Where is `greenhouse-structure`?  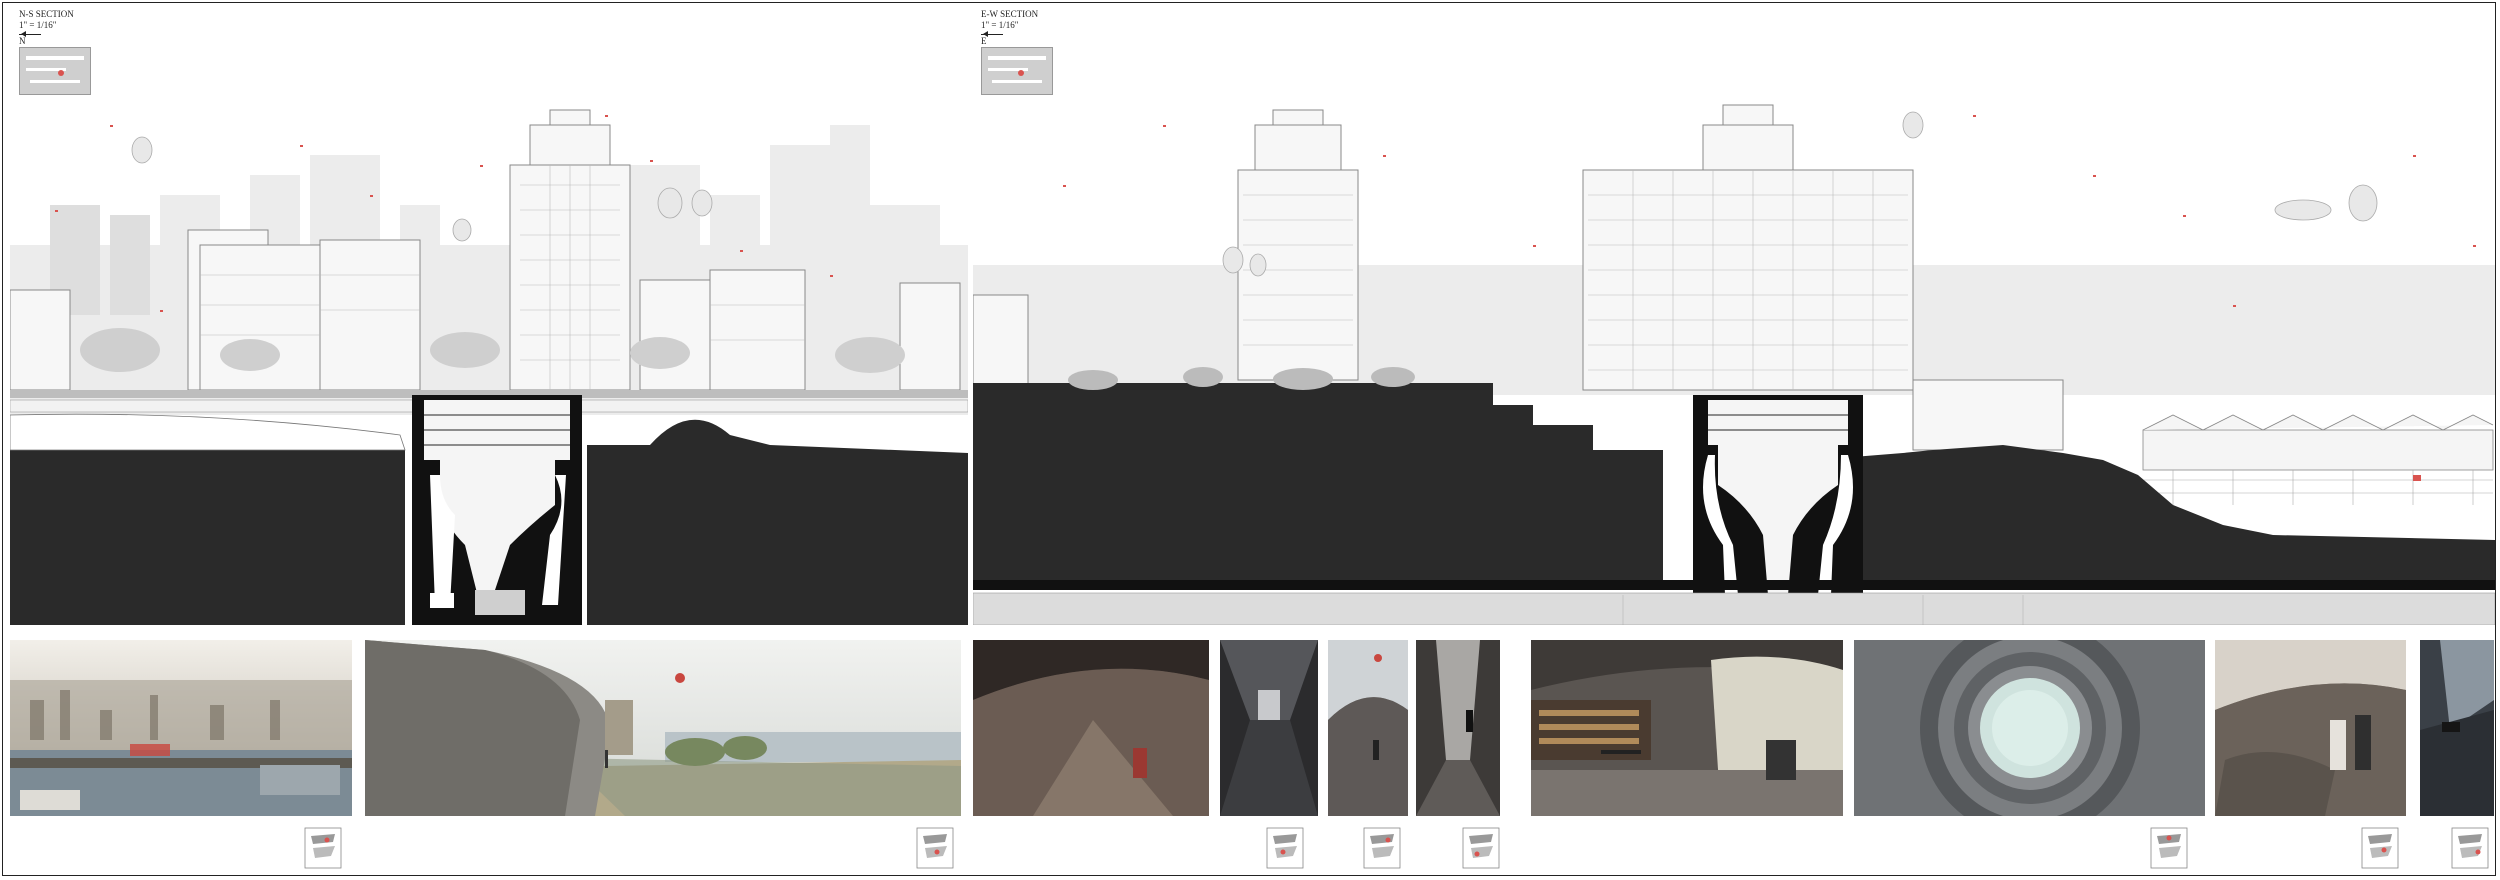 greenhouse-structure is located at coordinates (2318, 442).